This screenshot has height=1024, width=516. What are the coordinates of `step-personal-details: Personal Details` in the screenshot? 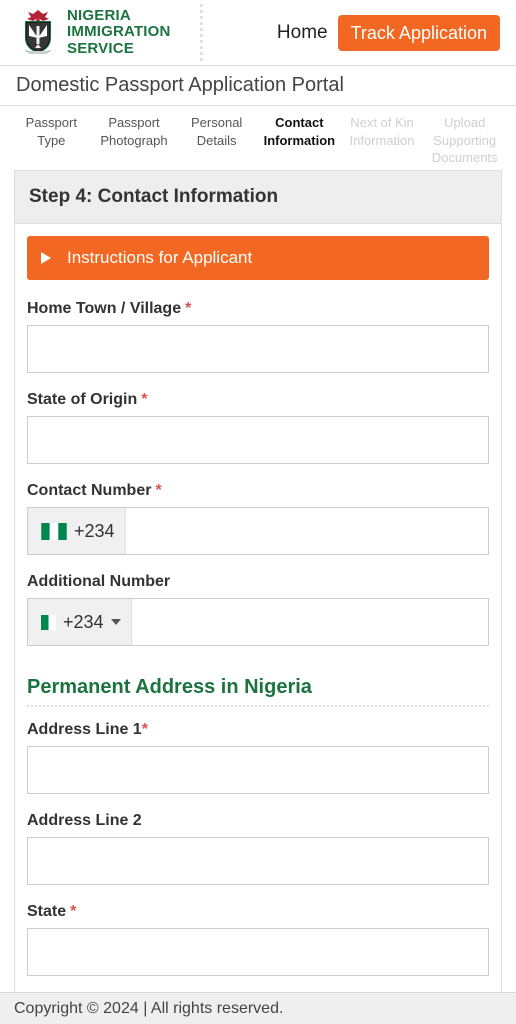 It's located at (216, 131).